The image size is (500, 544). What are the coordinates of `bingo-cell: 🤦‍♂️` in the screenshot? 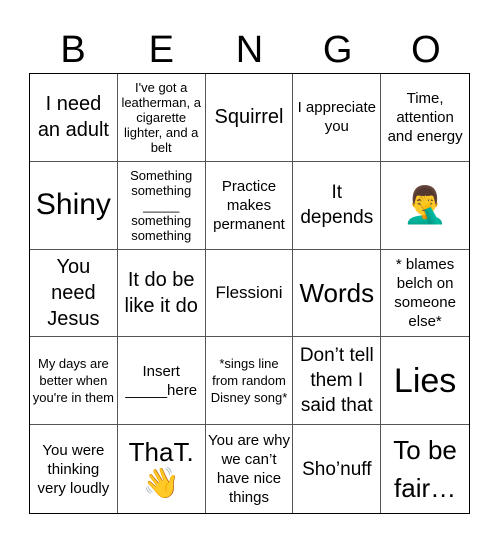 It's located at (425, 206).